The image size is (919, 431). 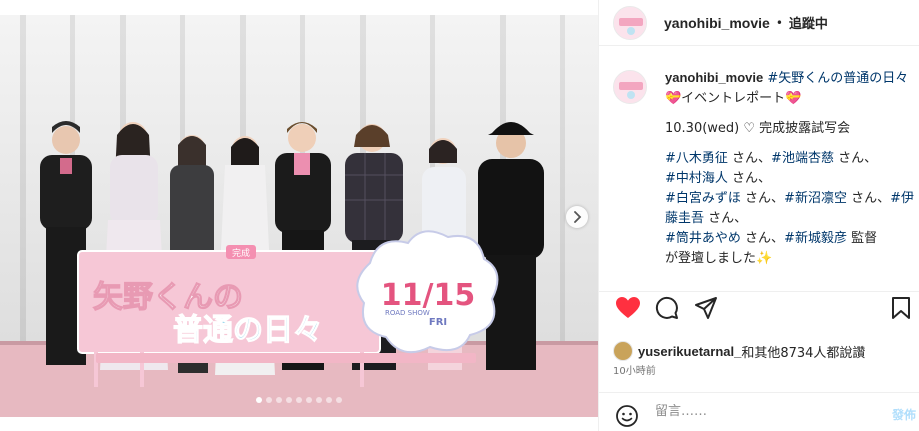 What do you see at coordinates (815, 198) in the screenshot?
I see `hashtag-link: #新沼凛空` at bounding box center [815, 198].